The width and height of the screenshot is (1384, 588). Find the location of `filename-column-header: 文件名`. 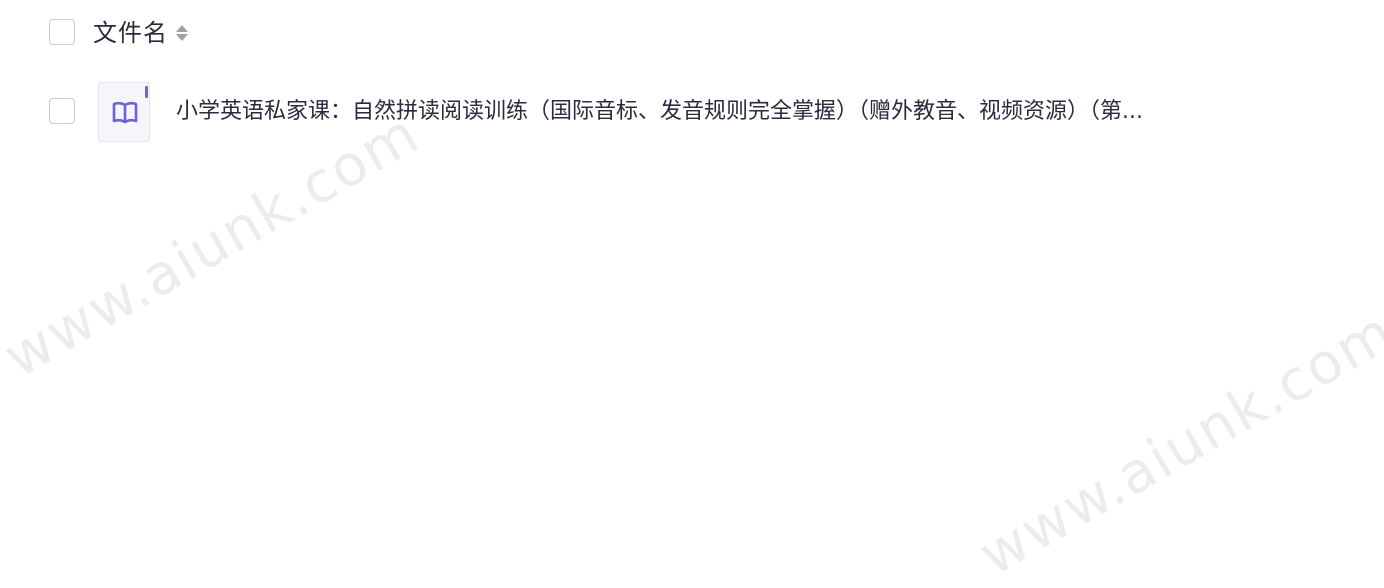

filename-column-header: 文件名 is located at coordinates (140, 33).